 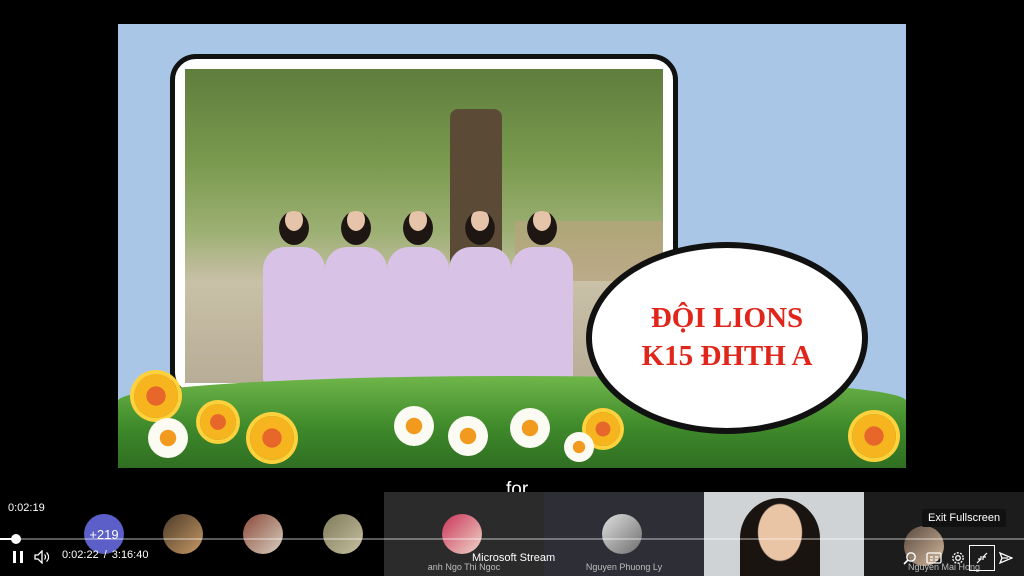 I want to click on seek-bar, so click(x=512, y=539).